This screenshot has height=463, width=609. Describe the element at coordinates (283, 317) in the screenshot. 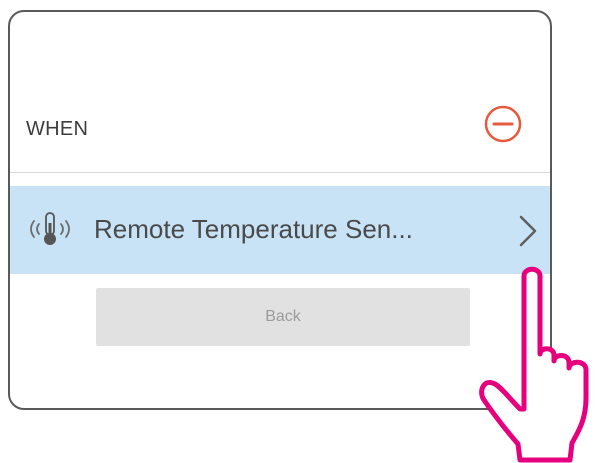

I see `back-button: Back` at that location.